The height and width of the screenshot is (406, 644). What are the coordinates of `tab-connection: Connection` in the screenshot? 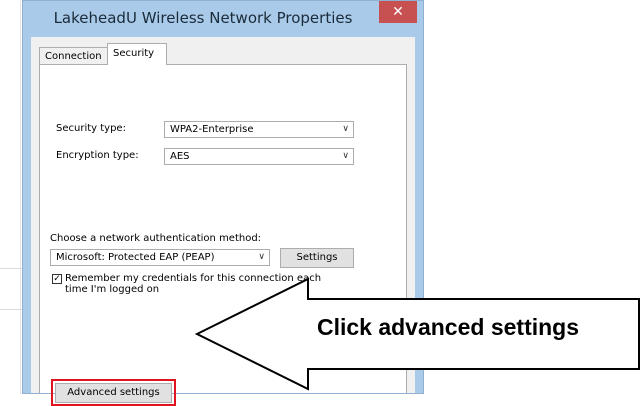 It's located at (73, 55).